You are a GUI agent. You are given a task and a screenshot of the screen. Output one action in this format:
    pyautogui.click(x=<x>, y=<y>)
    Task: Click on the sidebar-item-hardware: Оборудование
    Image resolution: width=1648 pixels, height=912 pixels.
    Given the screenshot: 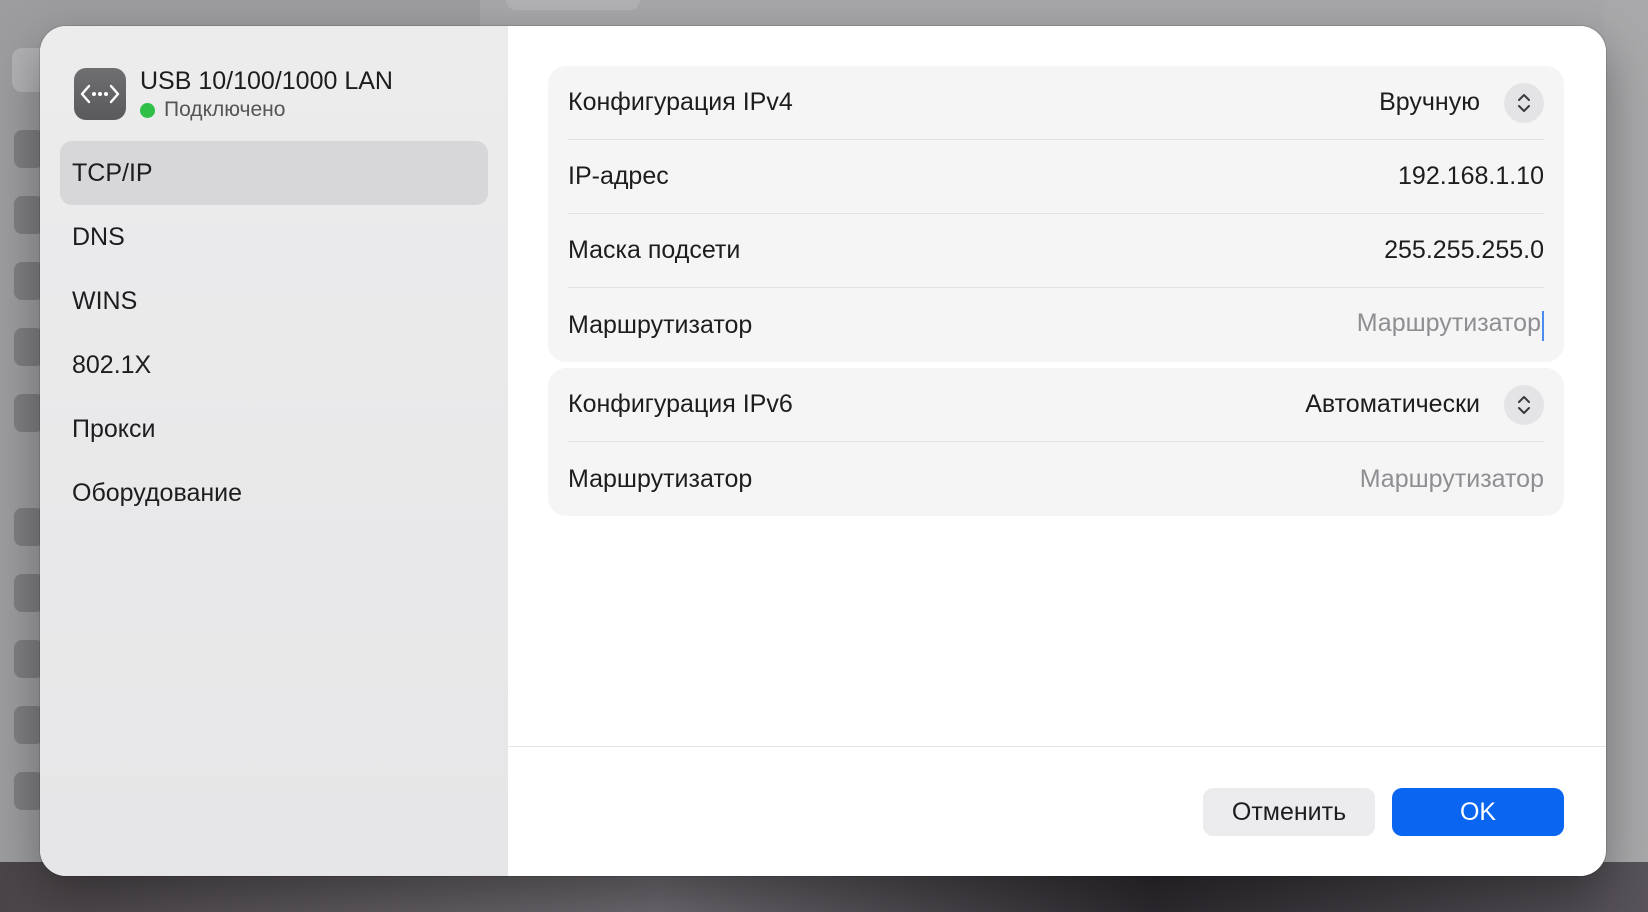 What is the action you would take?
    pyautogui.click(x=274, y=493)
    